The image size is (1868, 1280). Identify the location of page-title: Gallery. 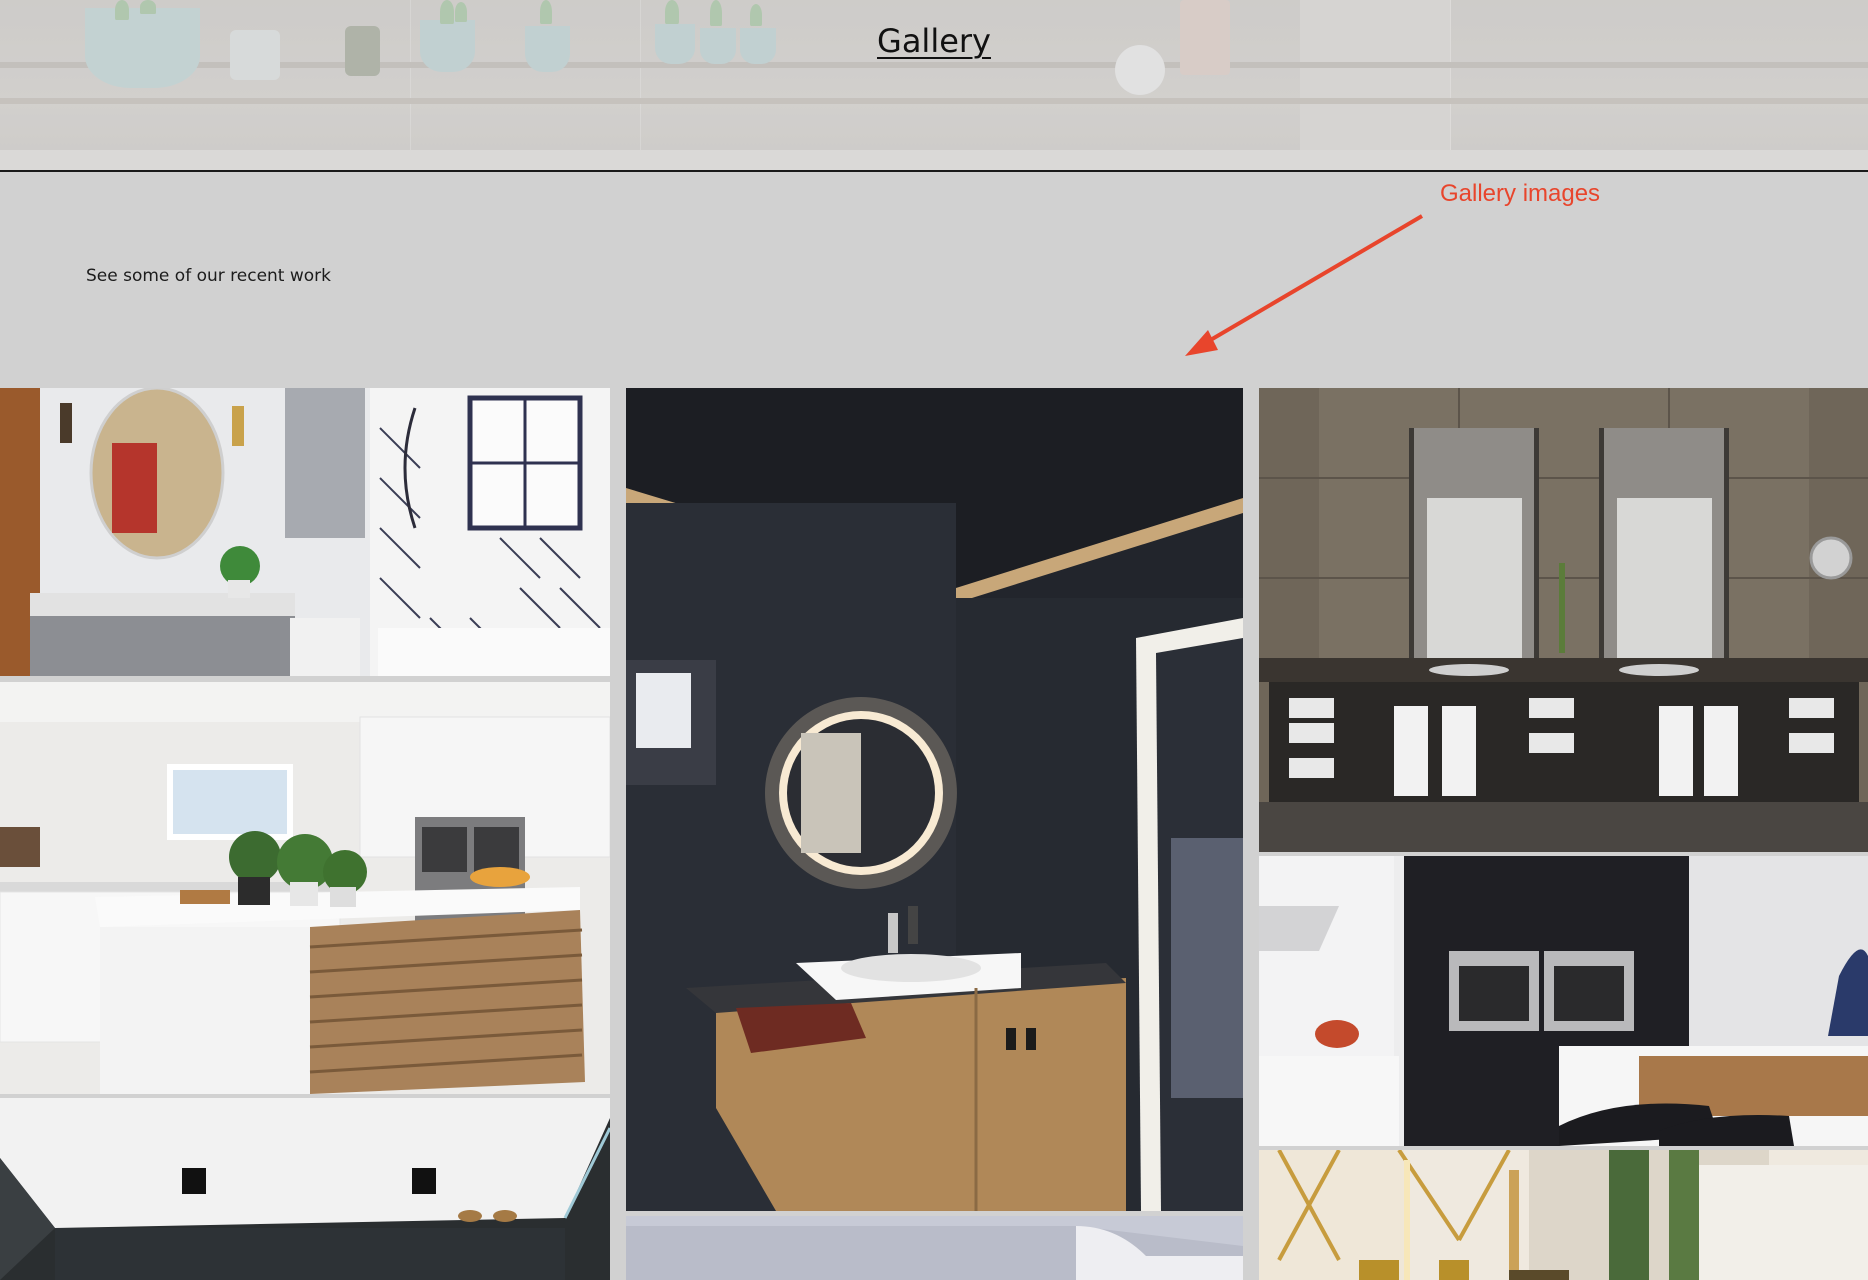
(934, 41).